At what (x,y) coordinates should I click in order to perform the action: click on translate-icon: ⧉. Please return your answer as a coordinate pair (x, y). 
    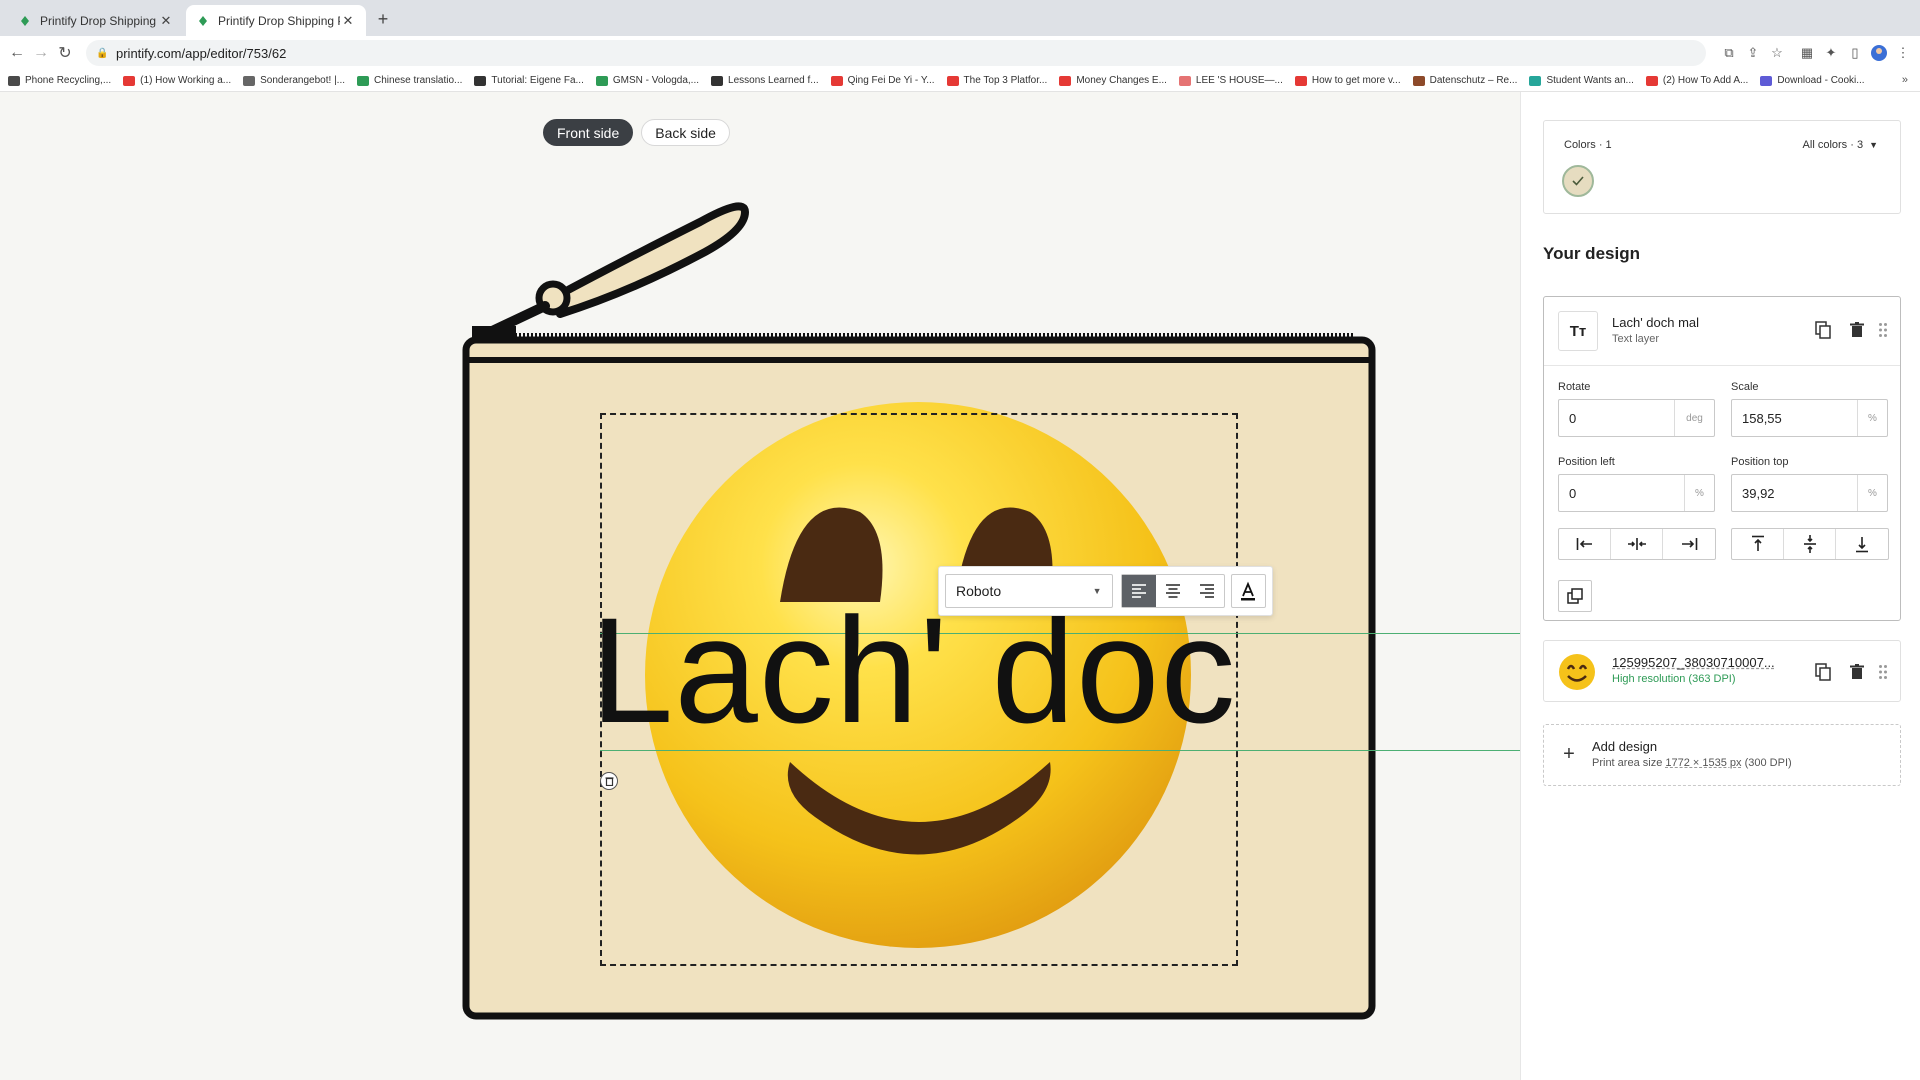
    Looking at the image, I should click on (1729, 53).